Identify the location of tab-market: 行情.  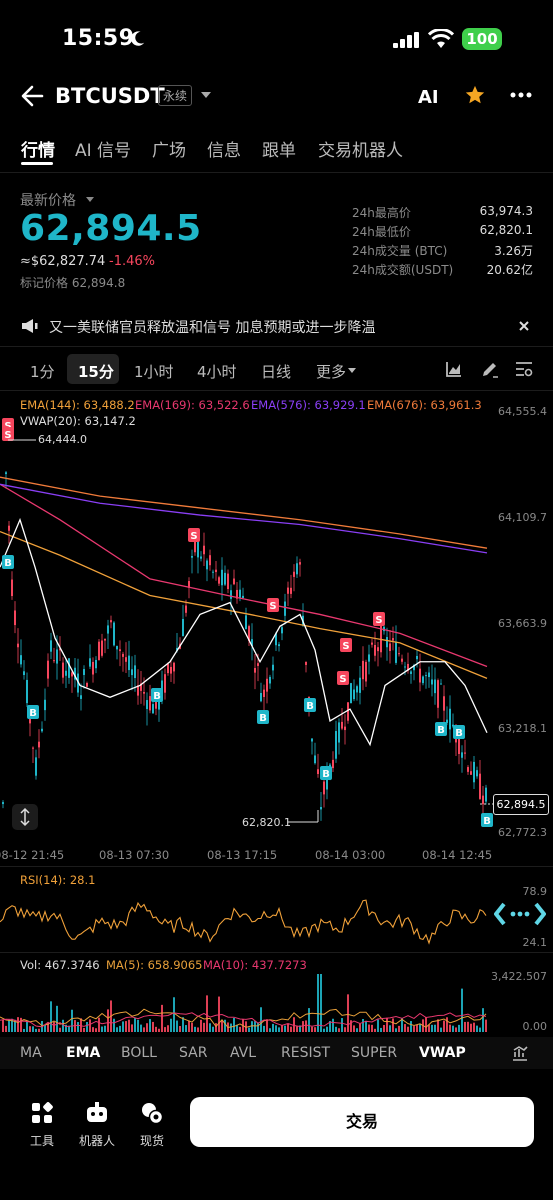
(38, 148).